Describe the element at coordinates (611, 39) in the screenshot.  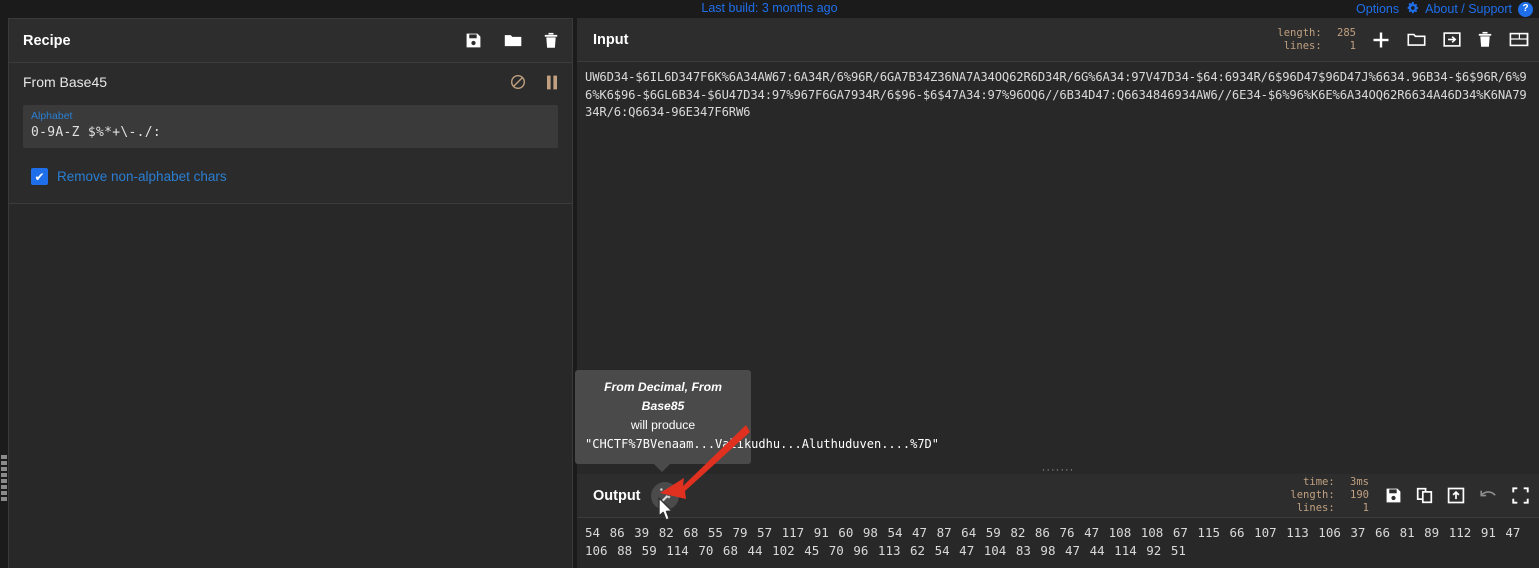
I see `input-title: Input` at that location.